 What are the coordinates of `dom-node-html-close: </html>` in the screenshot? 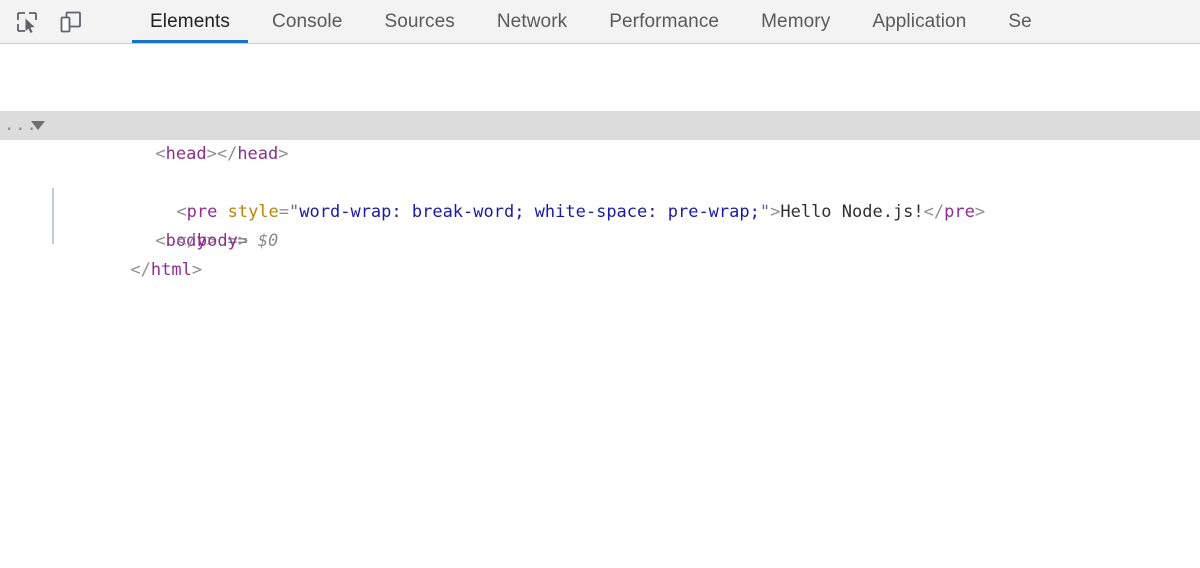 It's located at (600, 239).